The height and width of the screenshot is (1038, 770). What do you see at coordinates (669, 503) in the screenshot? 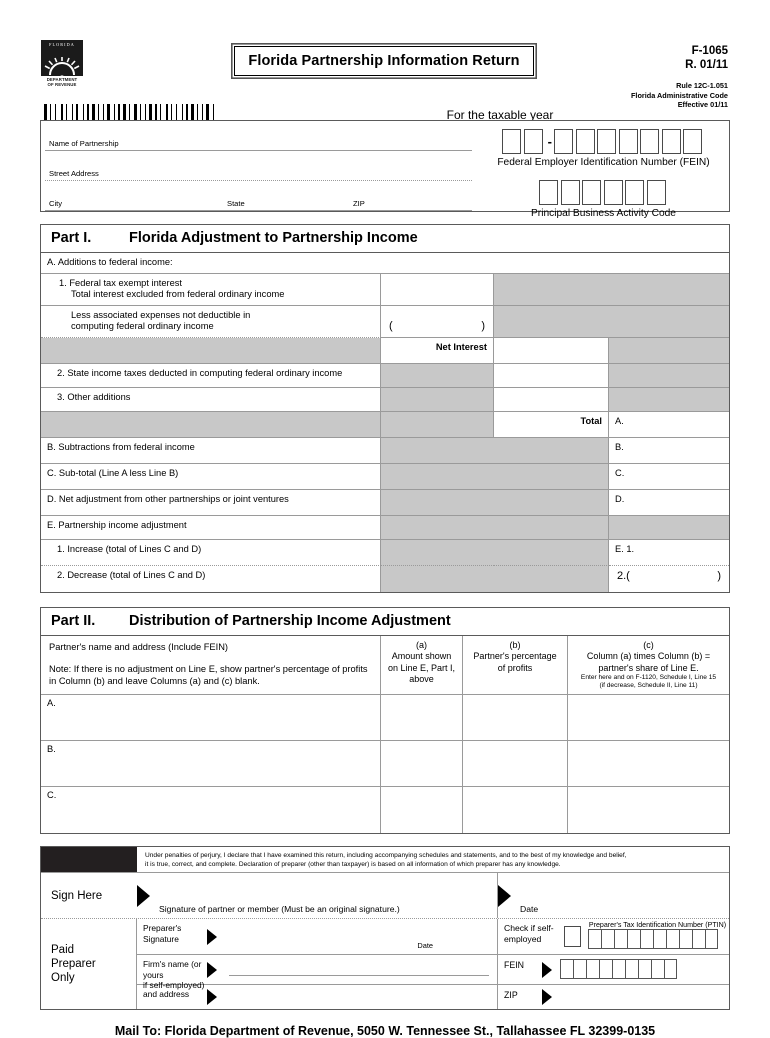
I see `line-d-amount-input: D.` at bounding box center [669, 503].